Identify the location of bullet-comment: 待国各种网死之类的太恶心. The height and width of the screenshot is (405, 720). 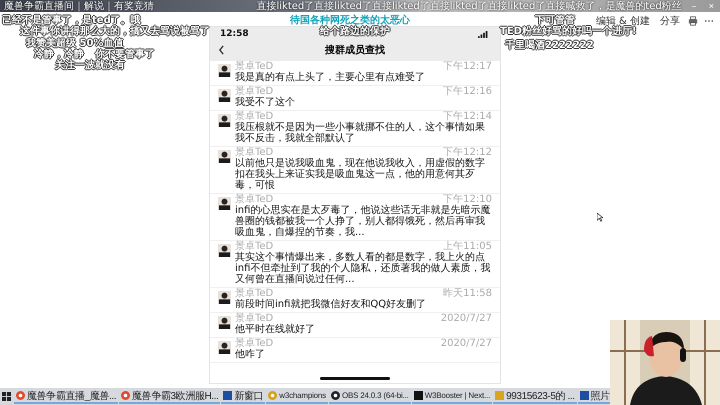
(350, 19).